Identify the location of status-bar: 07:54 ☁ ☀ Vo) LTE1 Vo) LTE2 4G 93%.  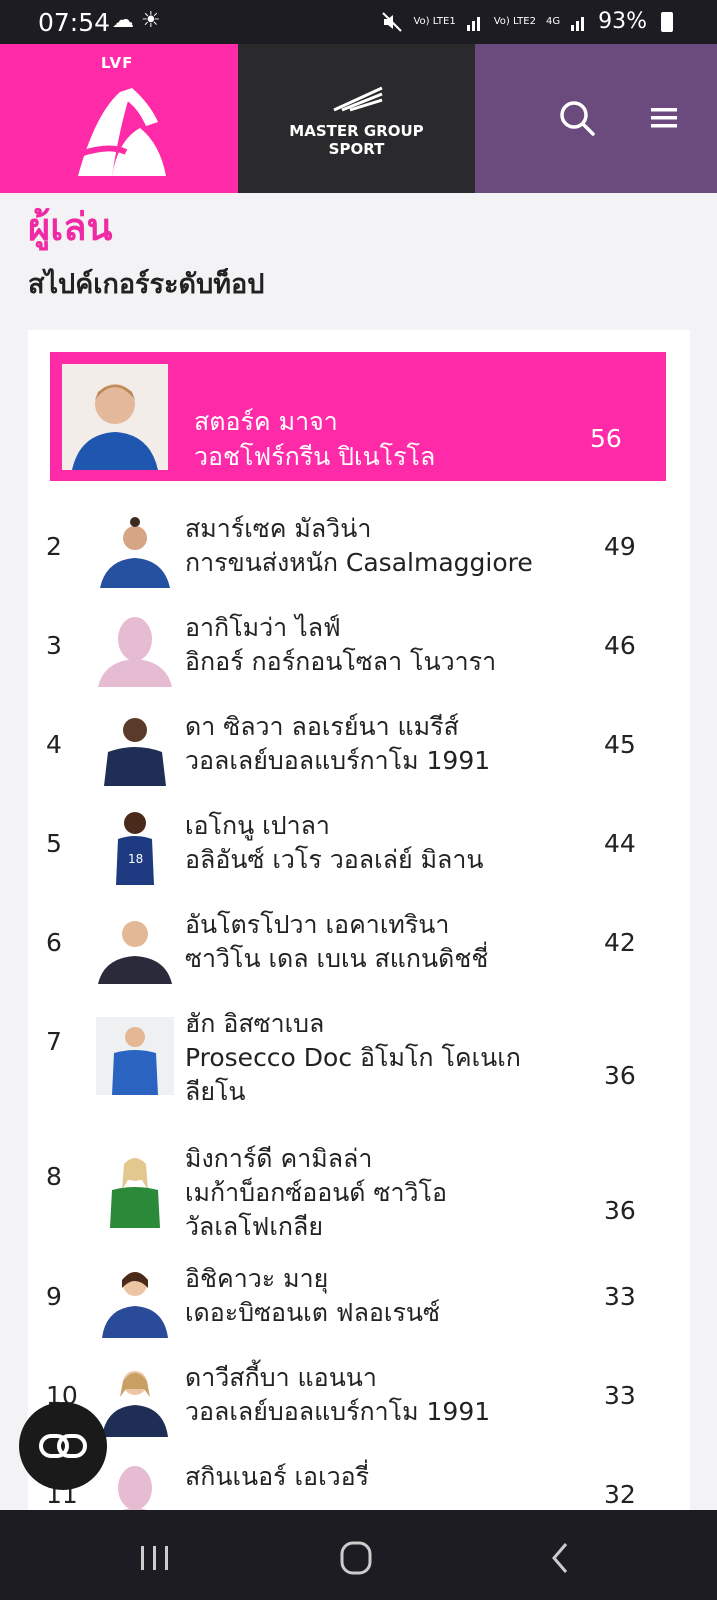
(358, 22).